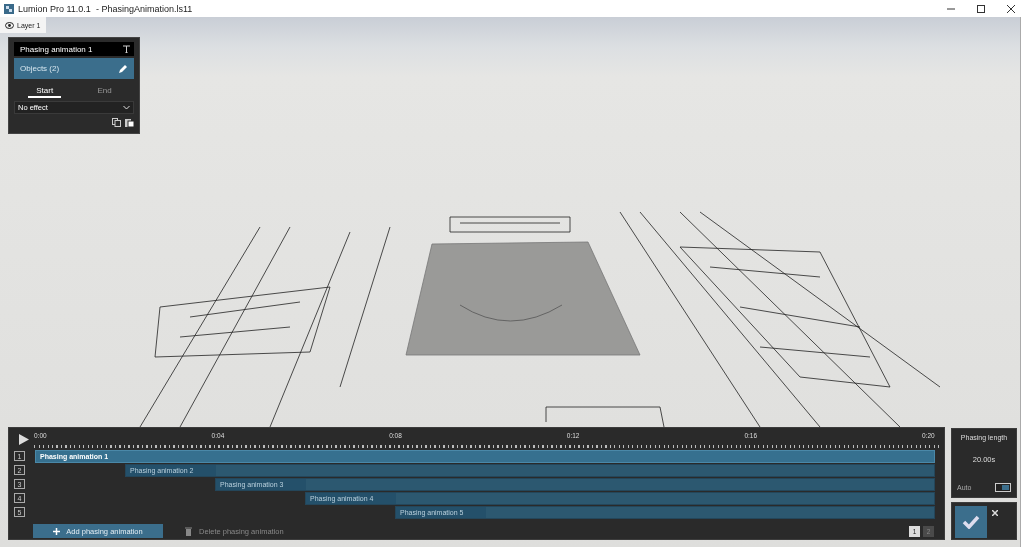 This screenshot has width=1024, height=547. What do you see at coordinates (74, 49) in the screenshot?
I see `name-field: Phasing animation 1` at bounding box center [74, 49].